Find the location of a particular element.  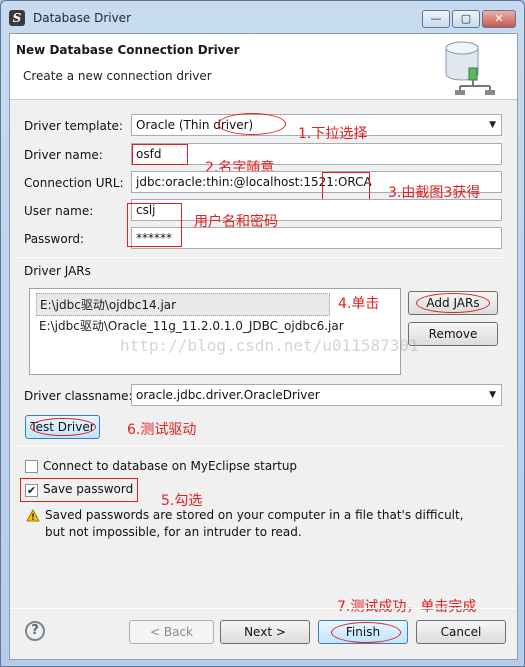

annotation-4: 4.单击 is located at coordinates (359, 304).